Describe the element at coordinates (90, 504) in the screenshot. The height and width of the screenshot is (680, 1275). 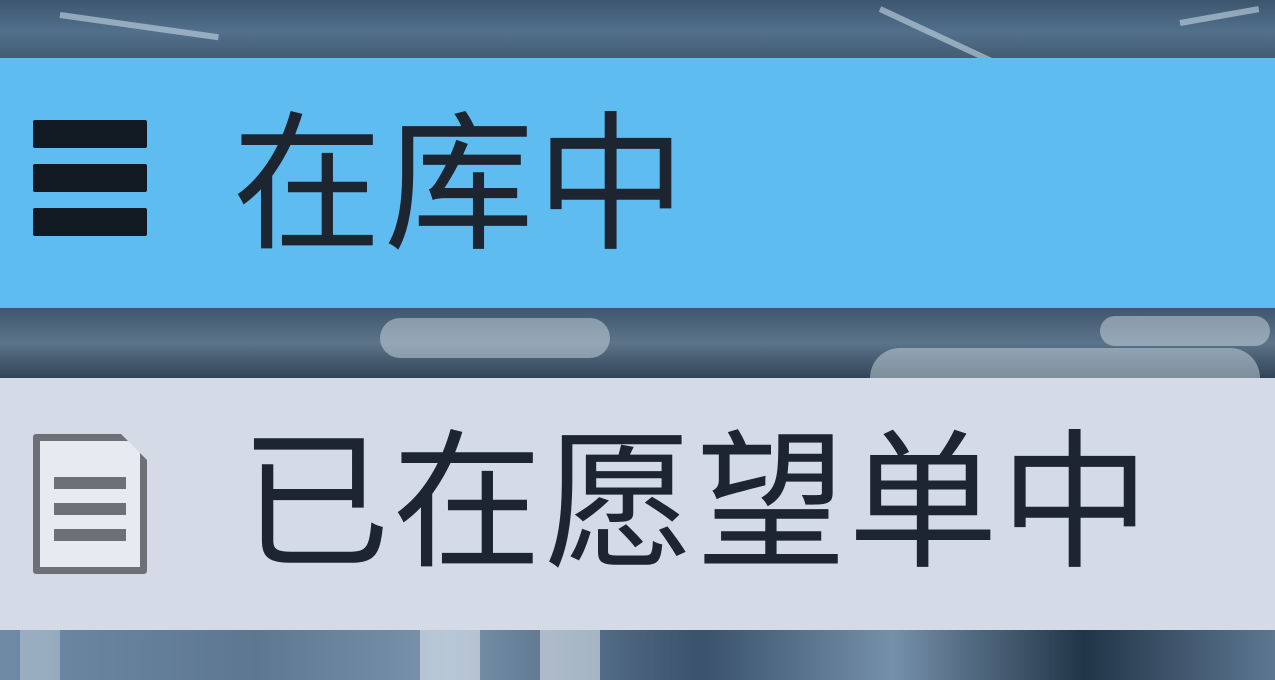
I see `document-icon` at that location.